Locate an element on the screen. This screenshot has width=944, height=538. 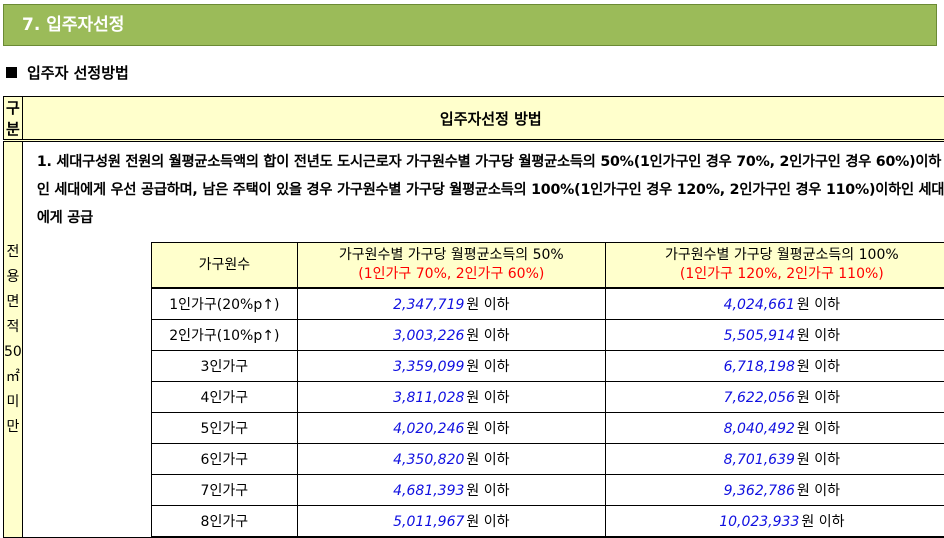
category-line2: 50㎡미만 is located at coordinates (13, 389).